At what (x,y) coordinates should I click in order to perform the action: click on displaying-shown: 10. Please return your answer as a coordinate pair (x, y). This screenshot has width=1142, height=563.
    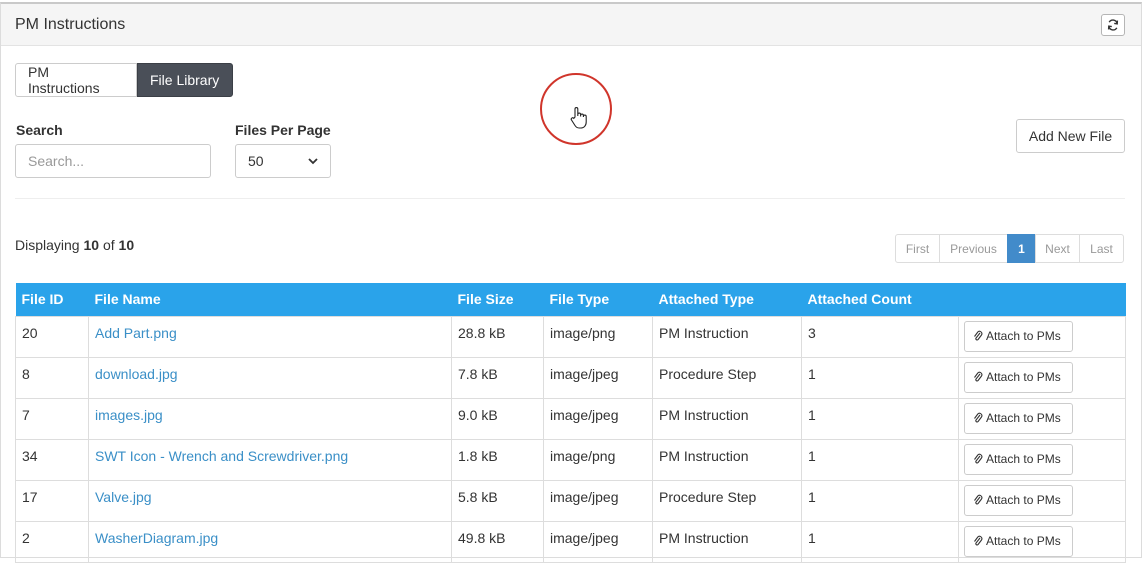
    Looking at the image, I should click on (91, 245).